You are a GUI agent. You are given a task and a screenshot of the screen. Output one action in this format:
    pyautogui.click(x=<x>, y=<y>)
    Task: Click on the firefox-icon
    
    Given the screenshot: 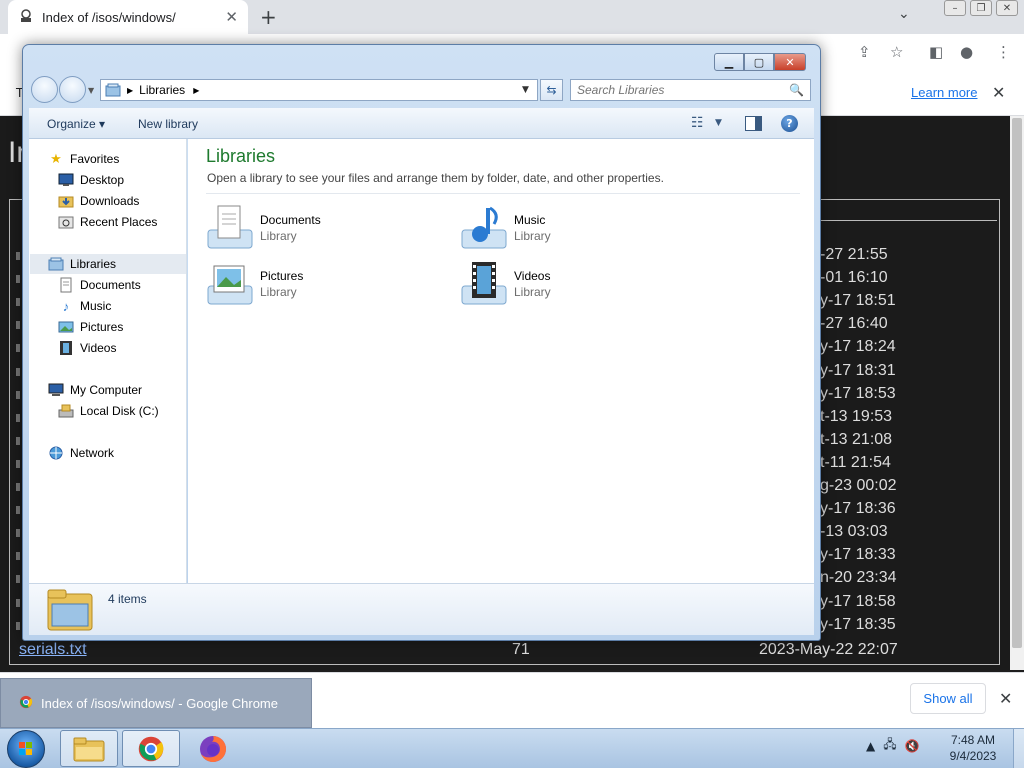 What is the action you would take?
    pyautogui.click(x=213, y=748)
    